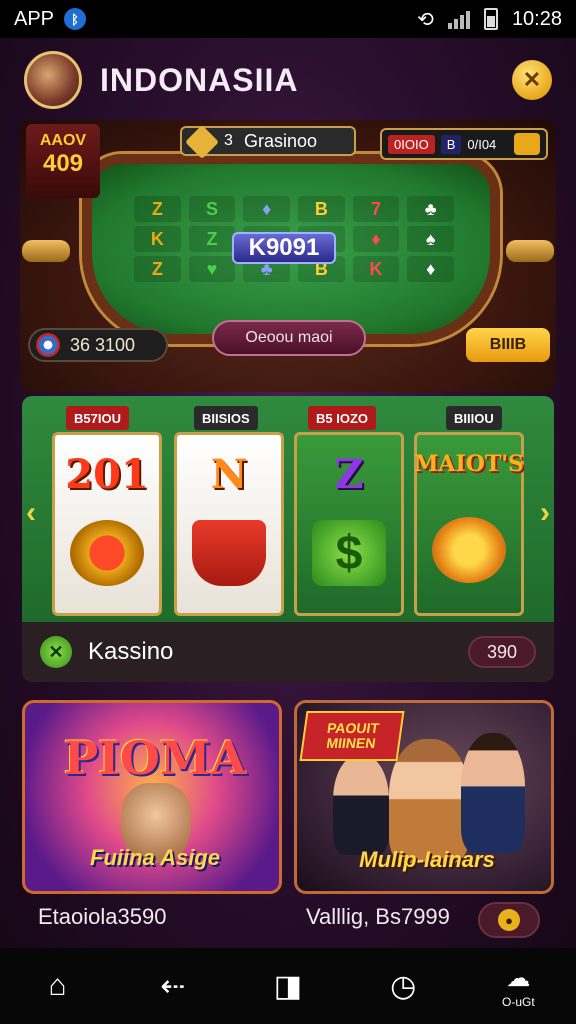  I want to click on table-symbol: B, so click(321, 209).